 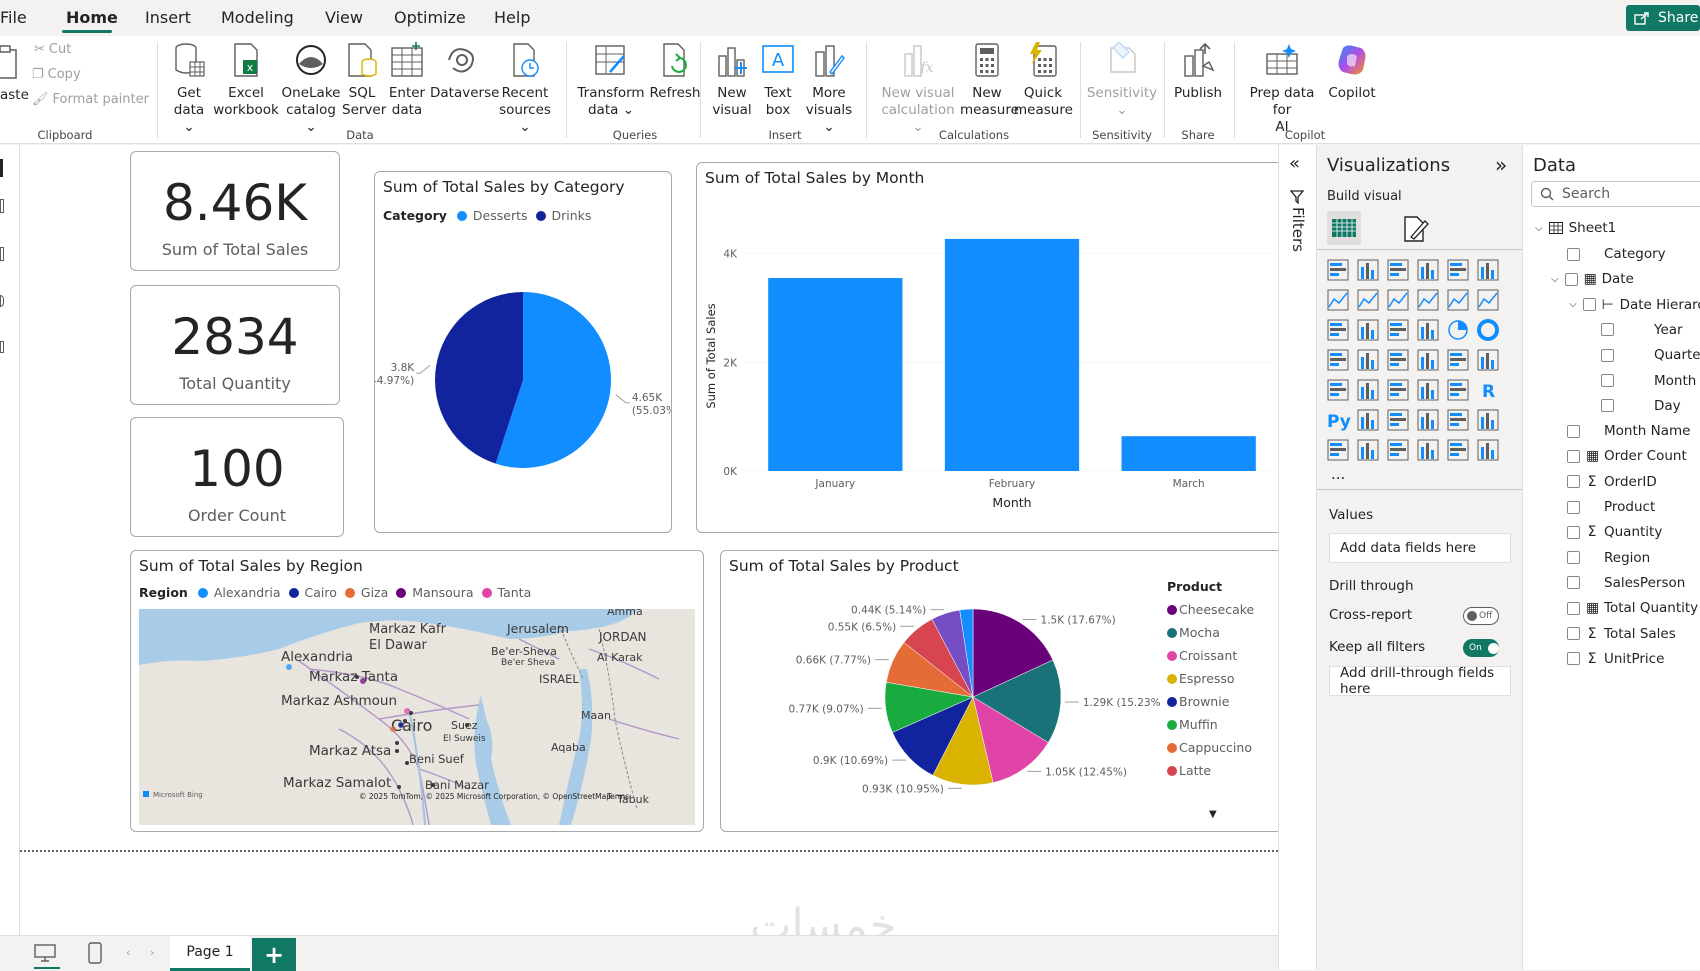 What do you see at coordinates (210, 953) in the screenshot?
I see `page-tab-1: Page 1` at bounding box center [210, 953].